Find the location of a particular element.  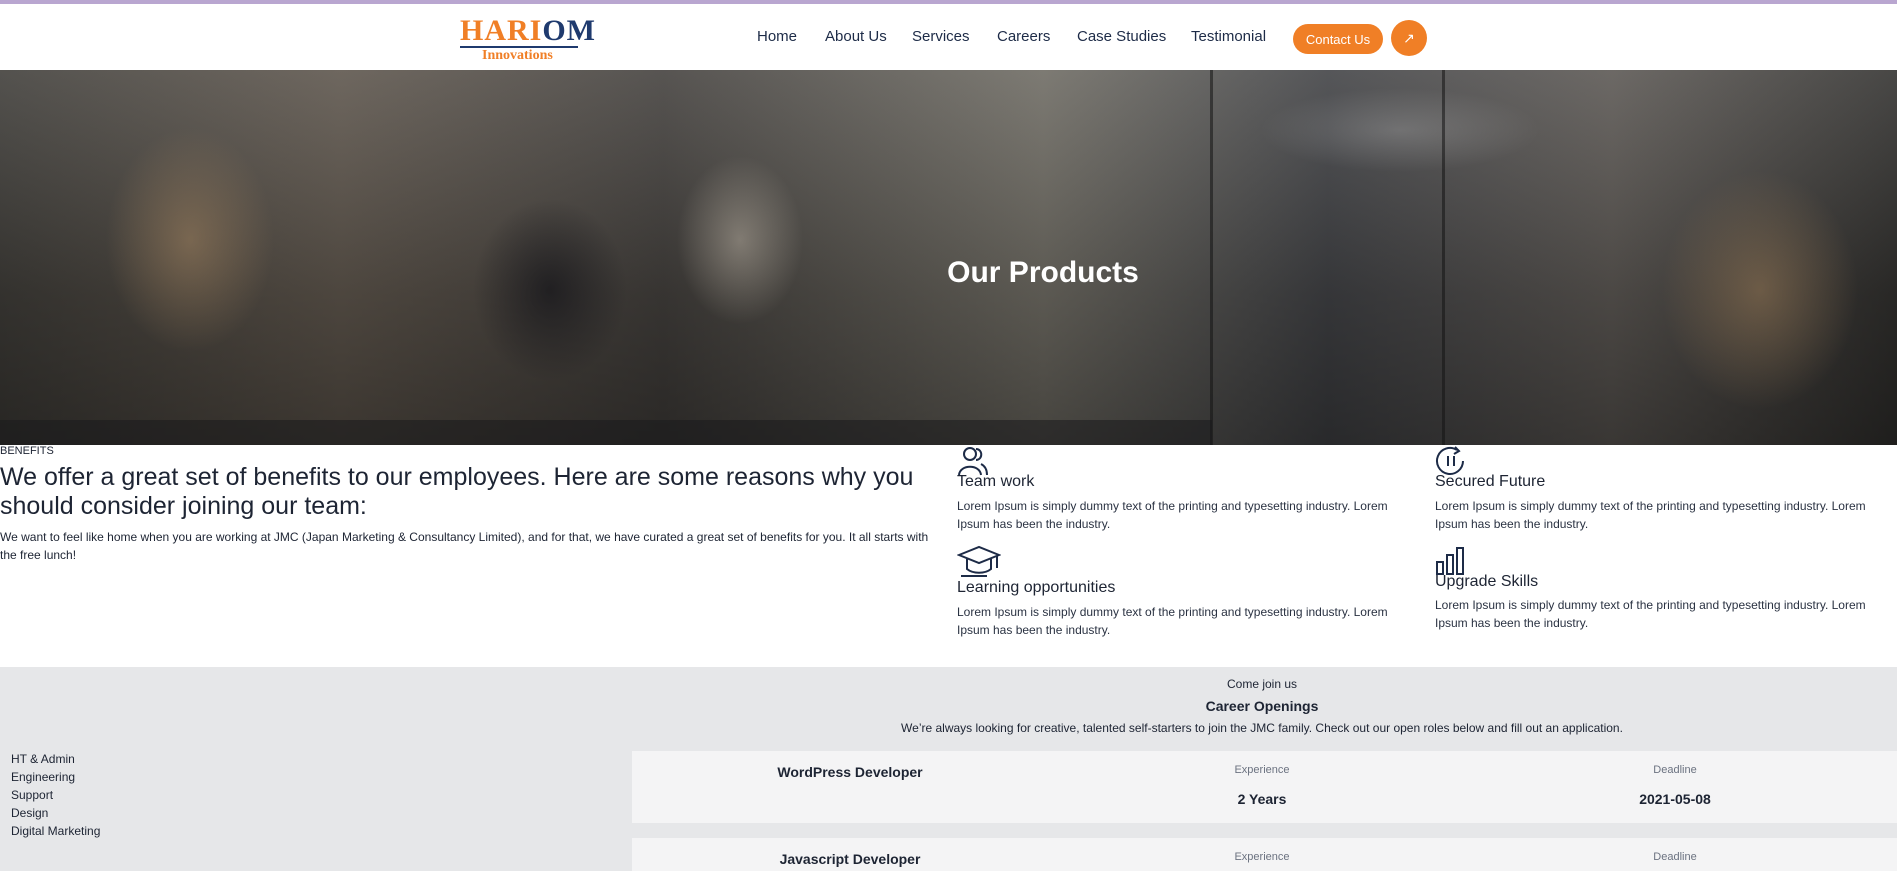

job-card: Javascript Developer Experience Deadline is located at coordinates (1264, 854).